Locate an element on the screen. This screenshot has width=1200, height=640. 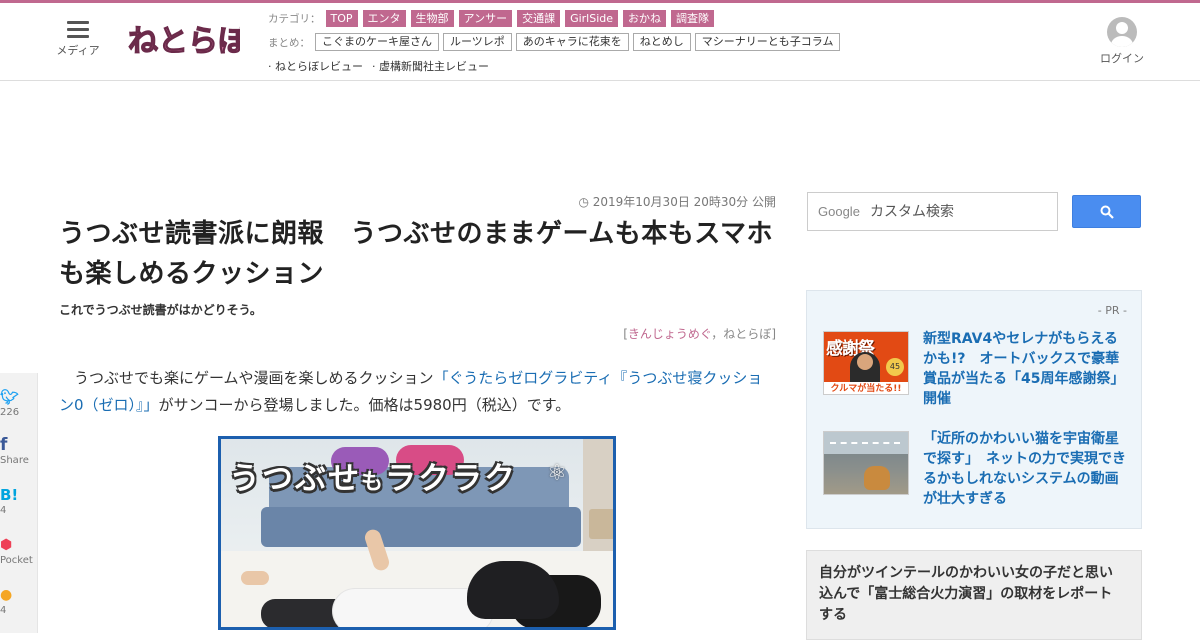
site-logo: ねとらぼ is located at coordinates (187, 39).